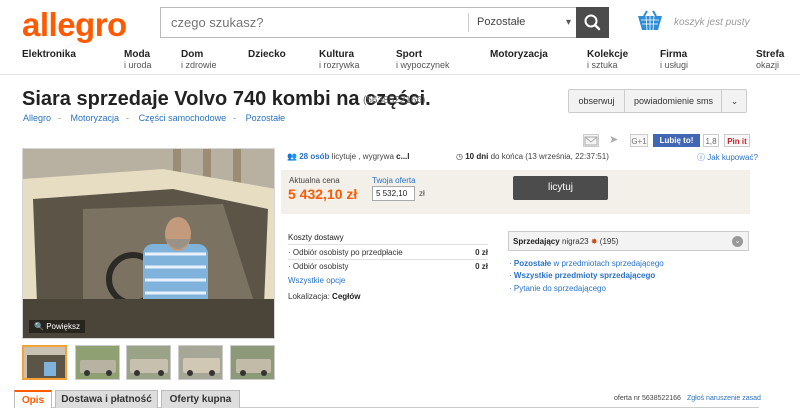 Image resolution: width=800 pixels, height=411 pixels. I want to click on nav-item-sport: Sport i wypoczynek, so click(423, 60).